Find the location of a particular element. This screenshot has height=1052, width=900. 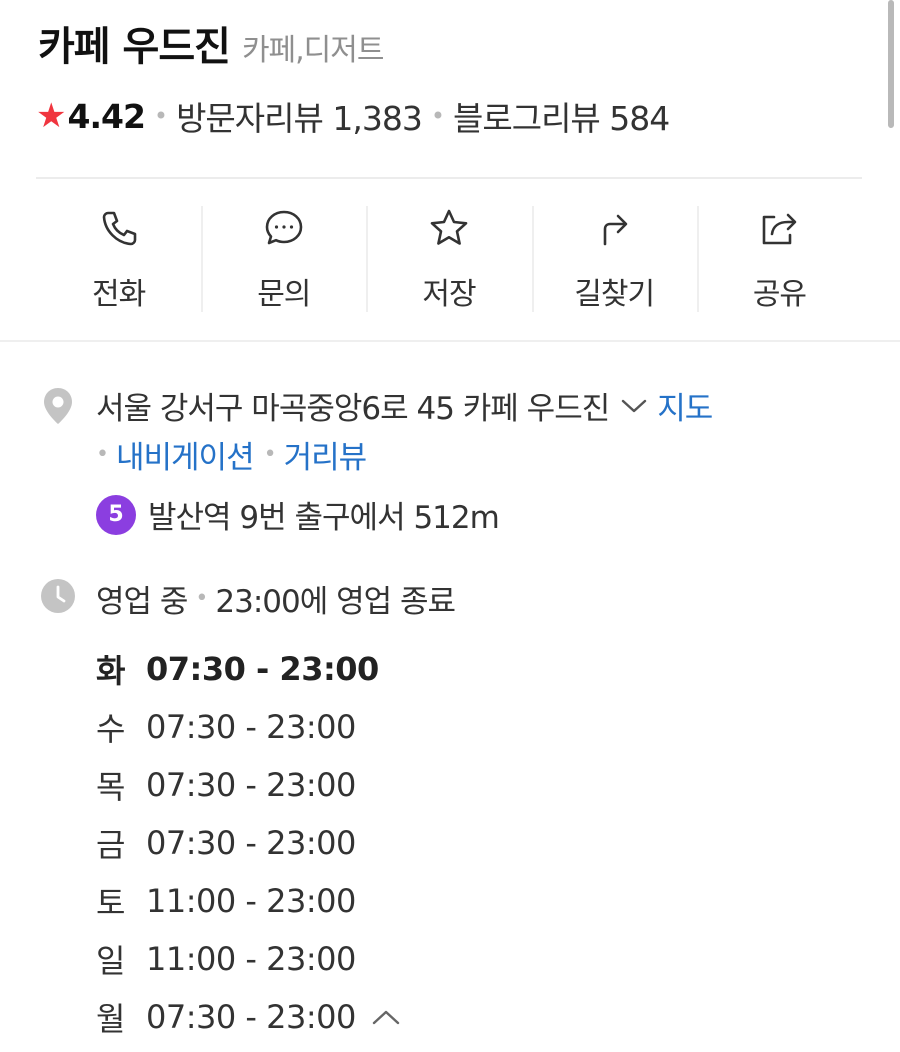

hours-row: 수 07:30 - 23:00 is located at coordinates (249, 727).